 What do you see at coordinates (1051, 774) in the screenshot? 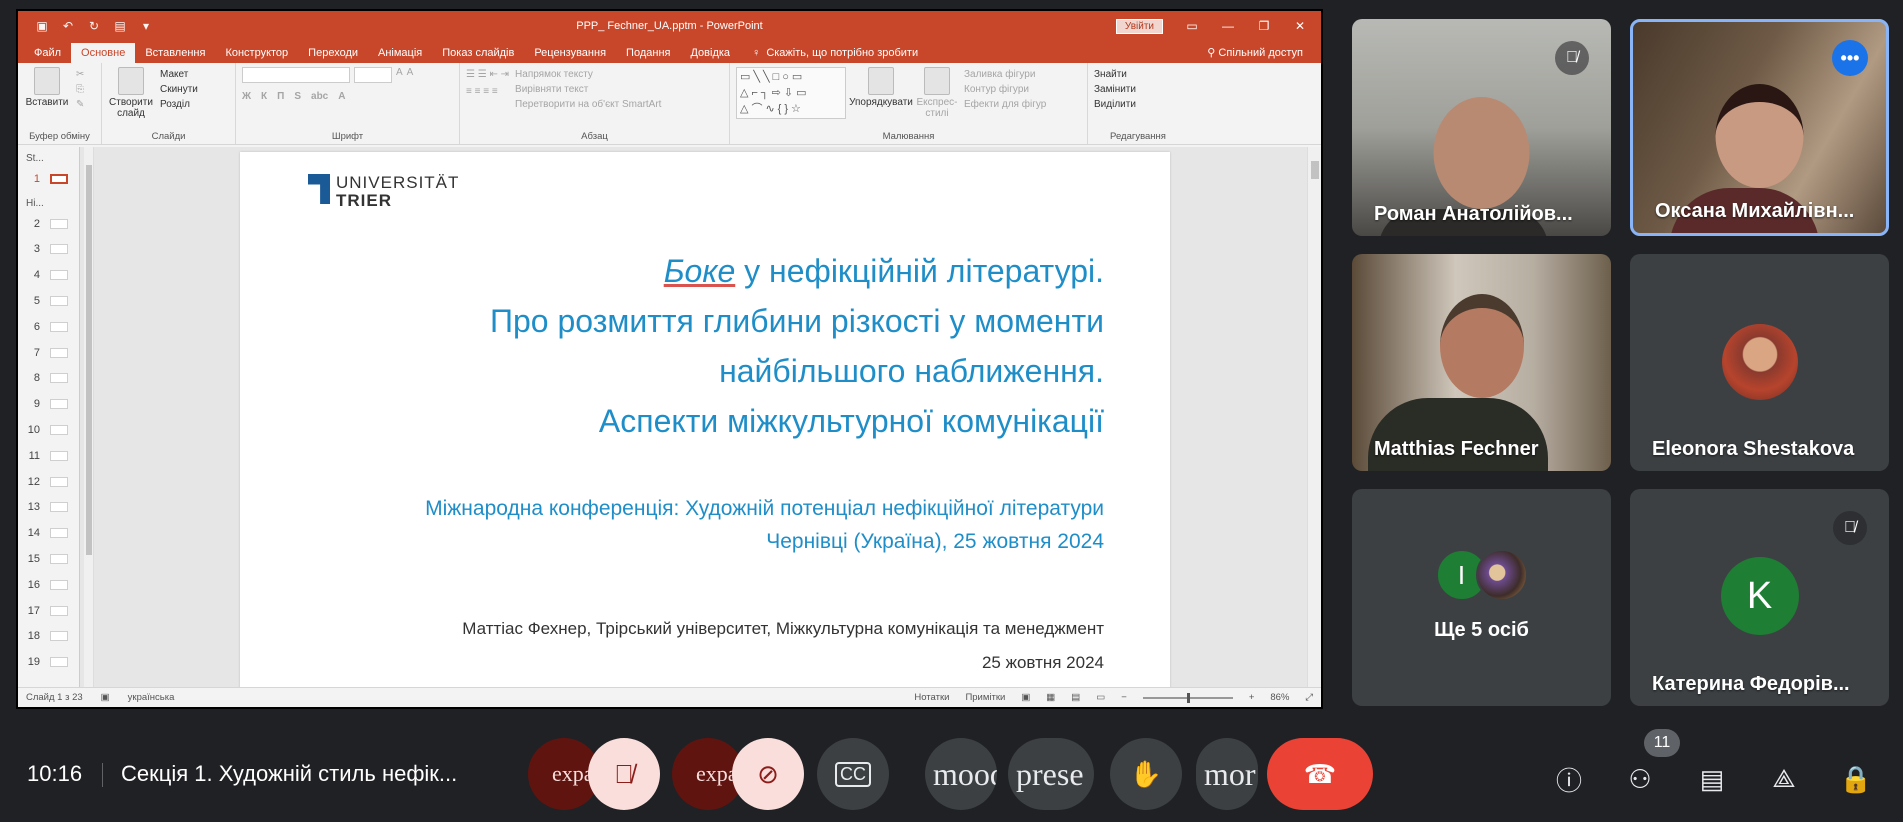
I see `present-button: prese` at bounding box center [1051, 774].